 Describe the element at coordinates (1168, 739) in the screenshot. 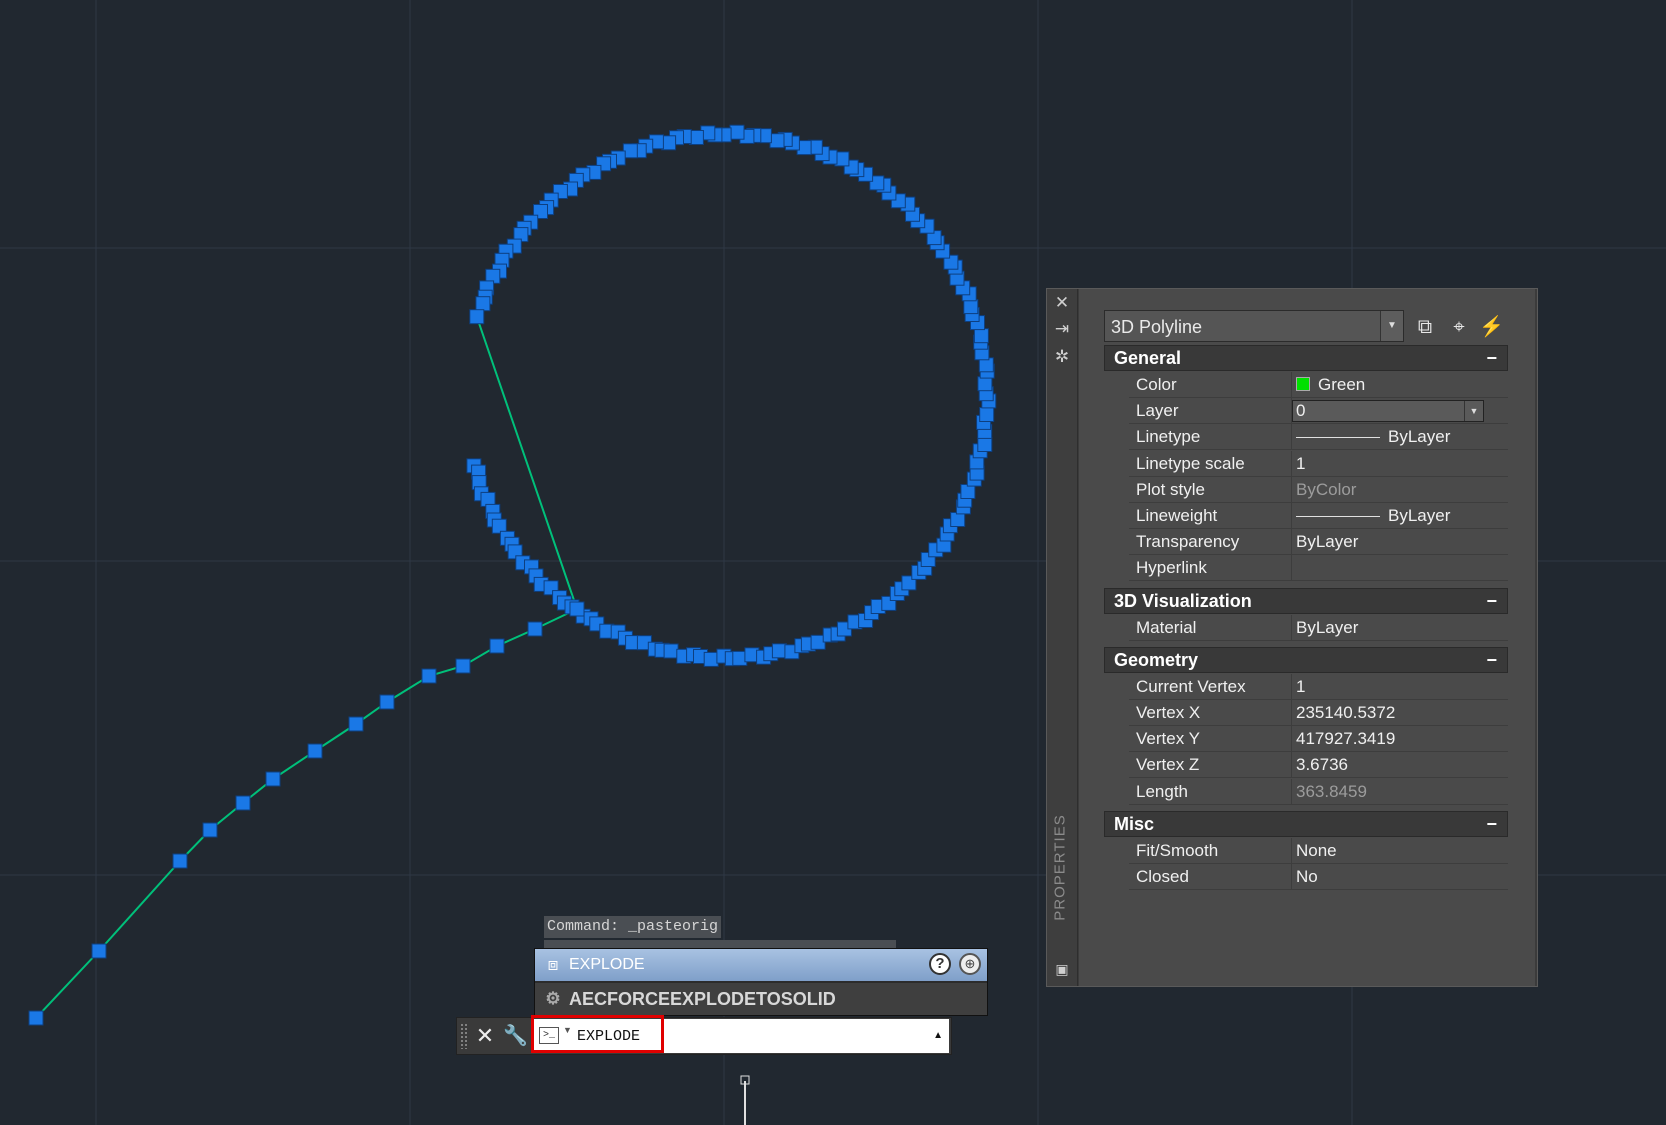

I see `property-label: Vertex Y` at that location.